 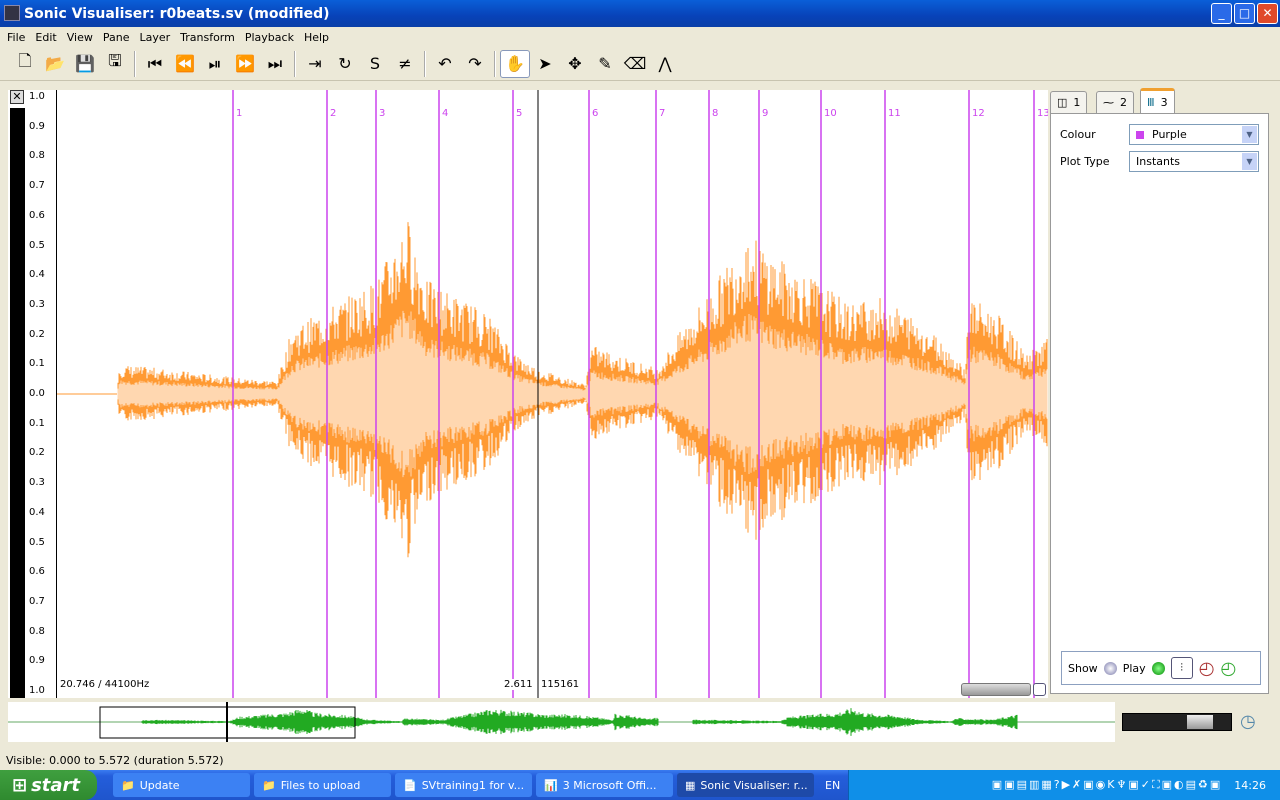 I want to click on beat-label: 3, so click(x=382, y=113).